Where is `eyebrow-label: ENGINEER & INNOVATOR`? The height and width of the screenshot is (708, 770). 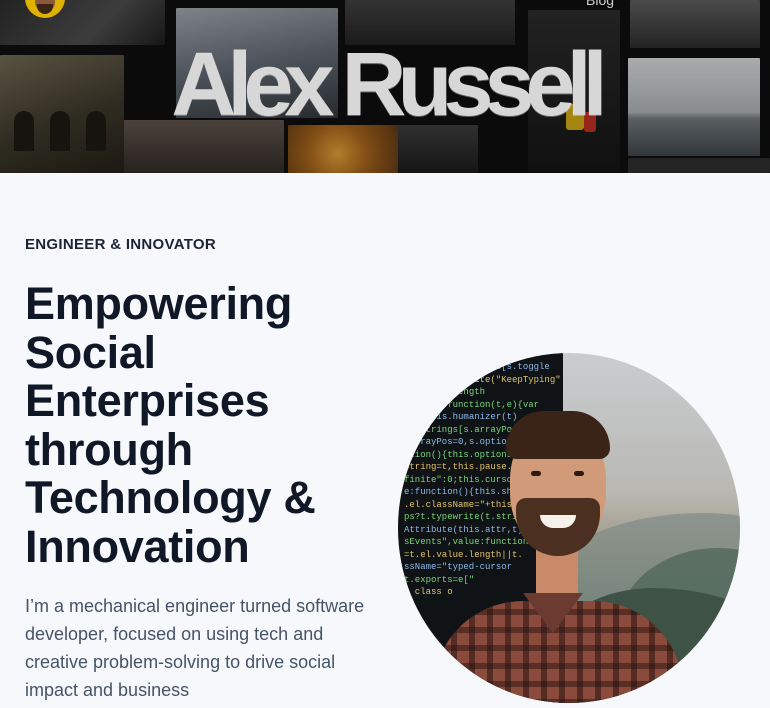
eyebrow-label: ENGINEER & INNOVATOR is located at coordinates (121, 244).